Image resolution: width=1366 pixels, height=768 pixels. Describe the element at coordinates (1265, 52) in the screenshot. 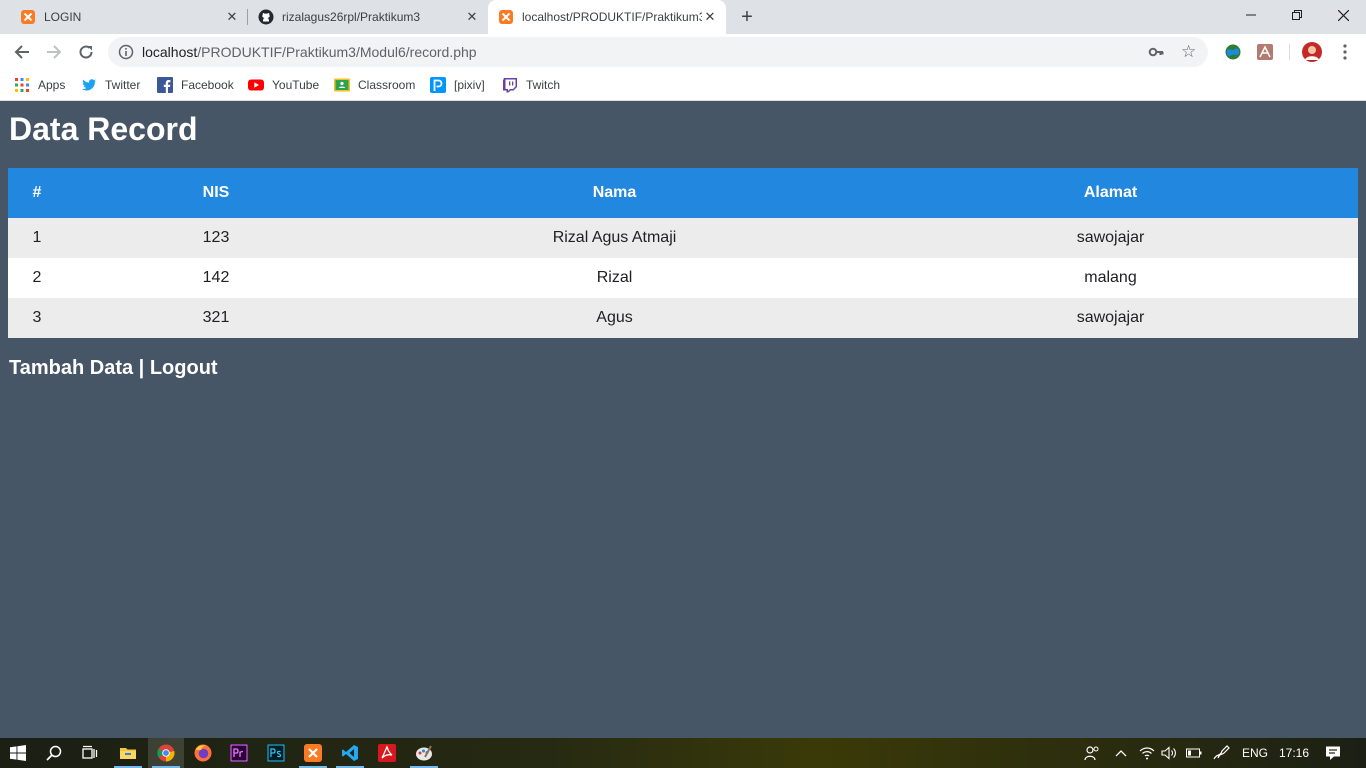

I see `pdf-extension-icon` at that location.